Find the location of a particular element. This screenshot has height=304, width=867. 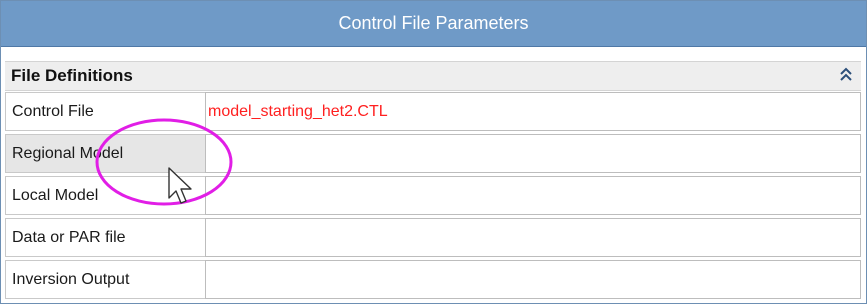

double-chevron-up-icon is located at coordinates (846, 75).